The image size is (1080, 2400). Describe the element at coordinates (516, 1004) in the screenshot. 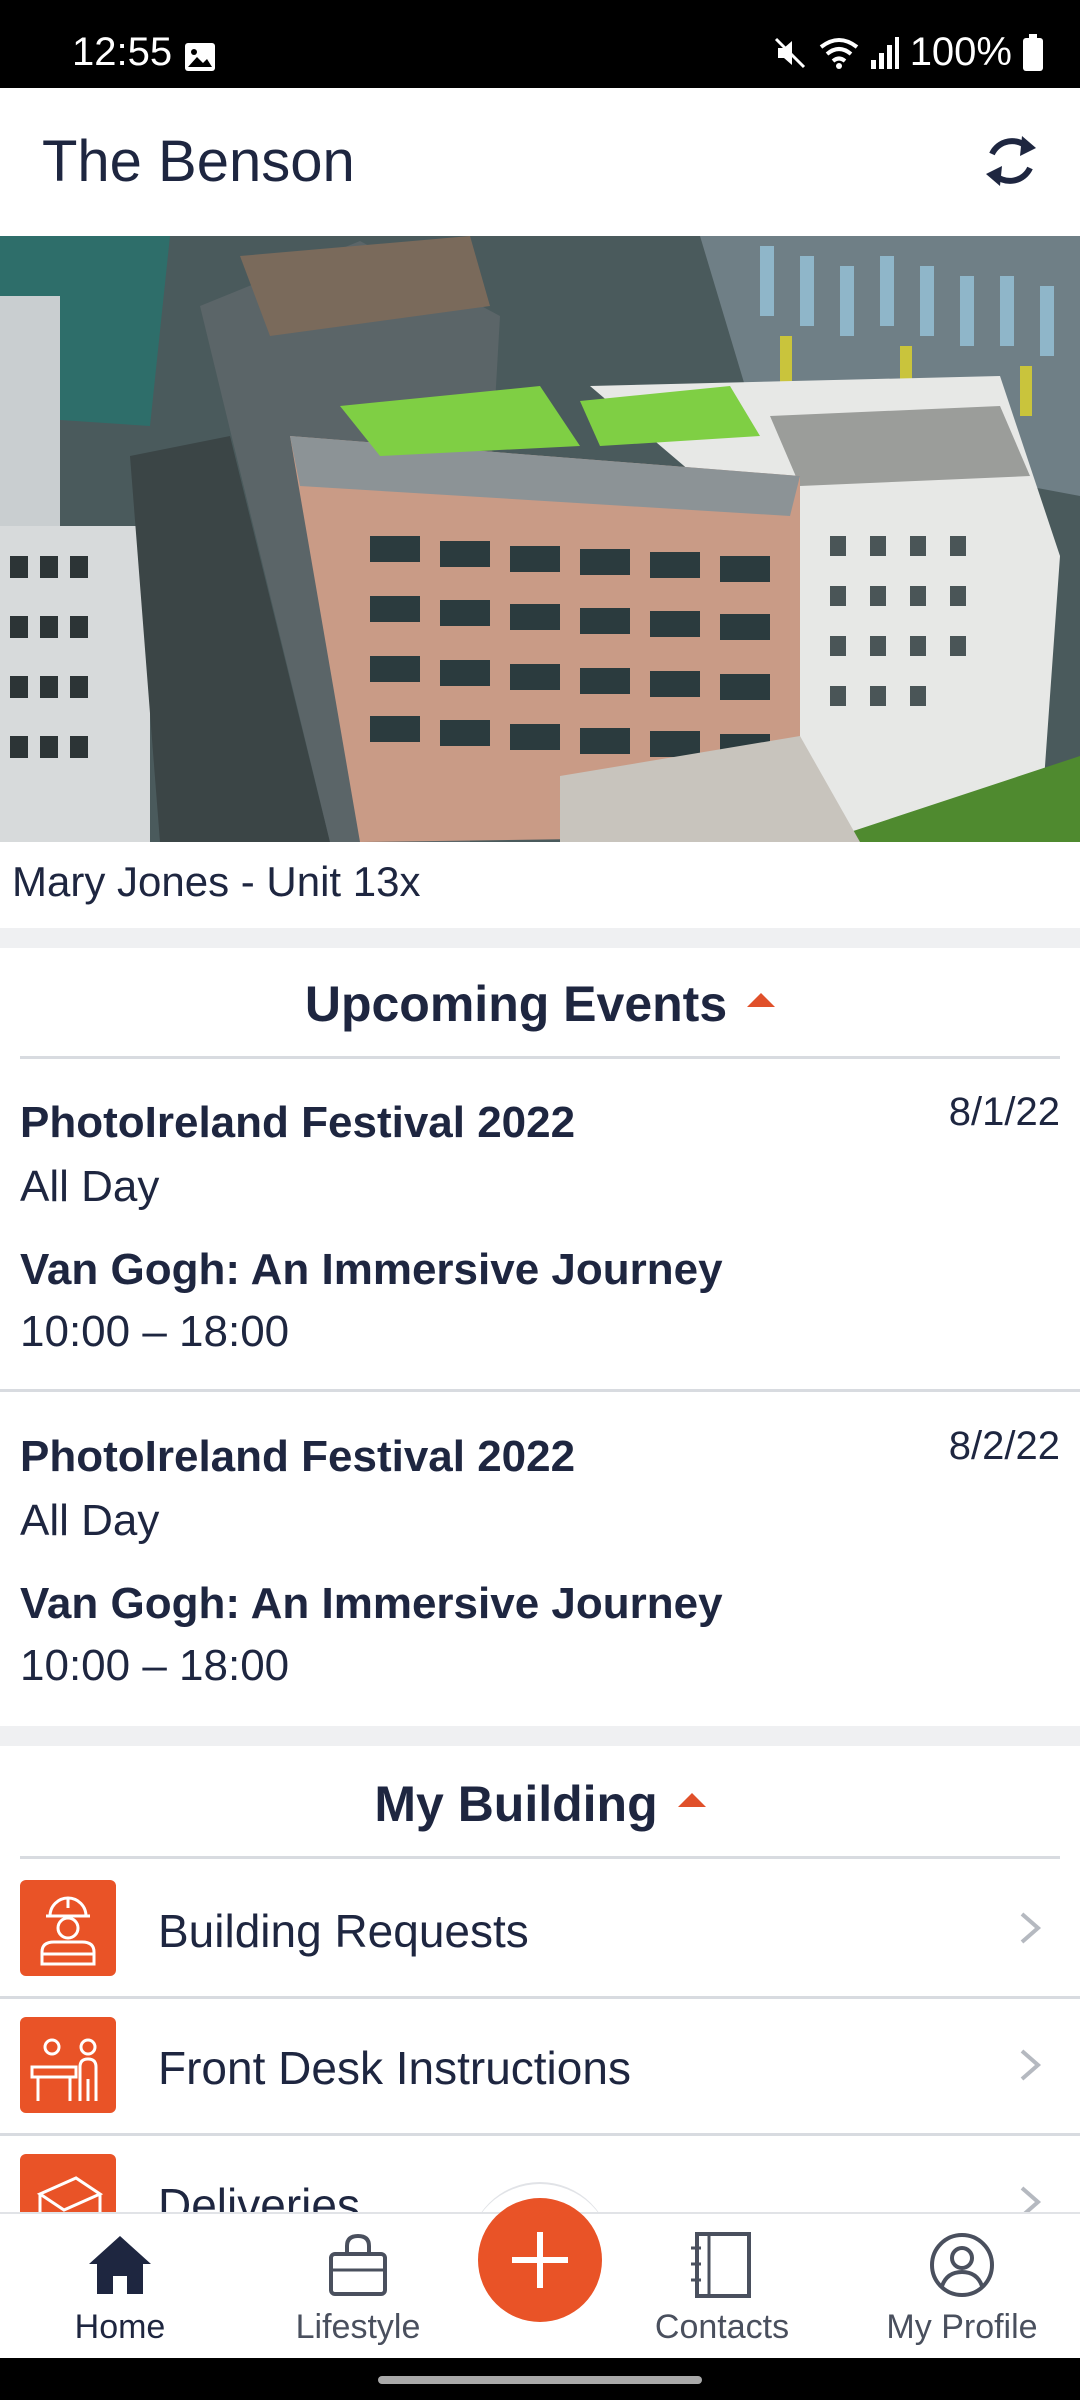

I see `upcoming-events-title: Upcoming Events` at that location.